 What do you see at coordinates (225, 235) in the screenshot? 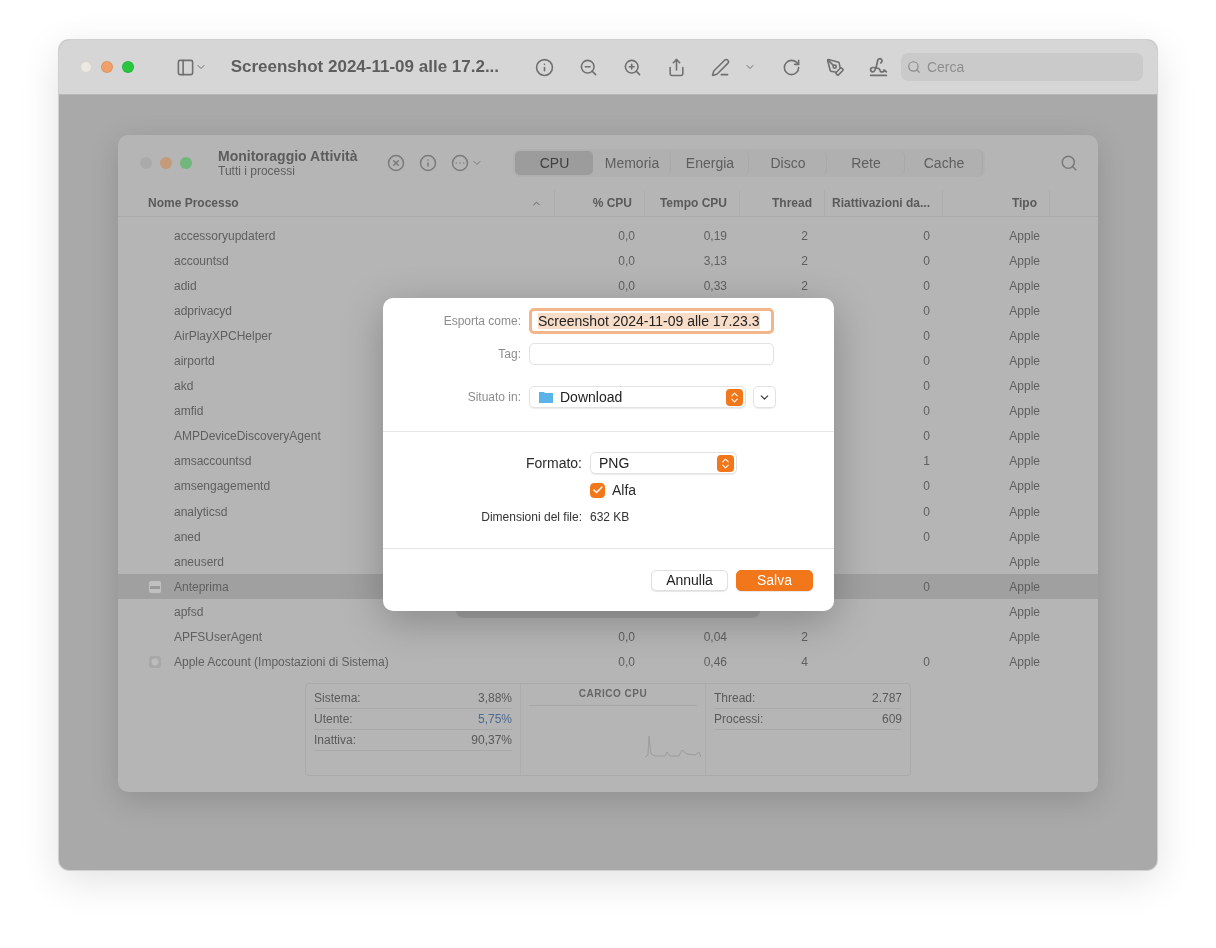
I see `process-name: accessoryupdaterd` at bounding box center [225, 235].